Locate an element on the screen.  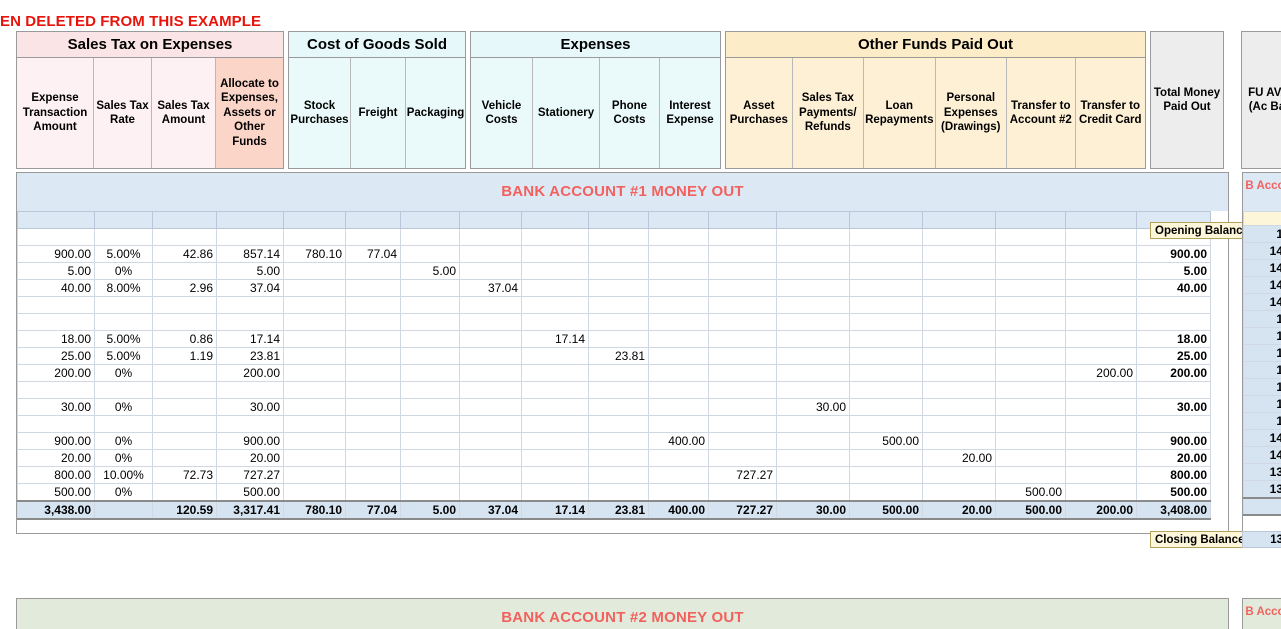
table-row: 800.00 10.00% 72.73 727.27 727.27 800.00 is located at coordinates (614, 475).